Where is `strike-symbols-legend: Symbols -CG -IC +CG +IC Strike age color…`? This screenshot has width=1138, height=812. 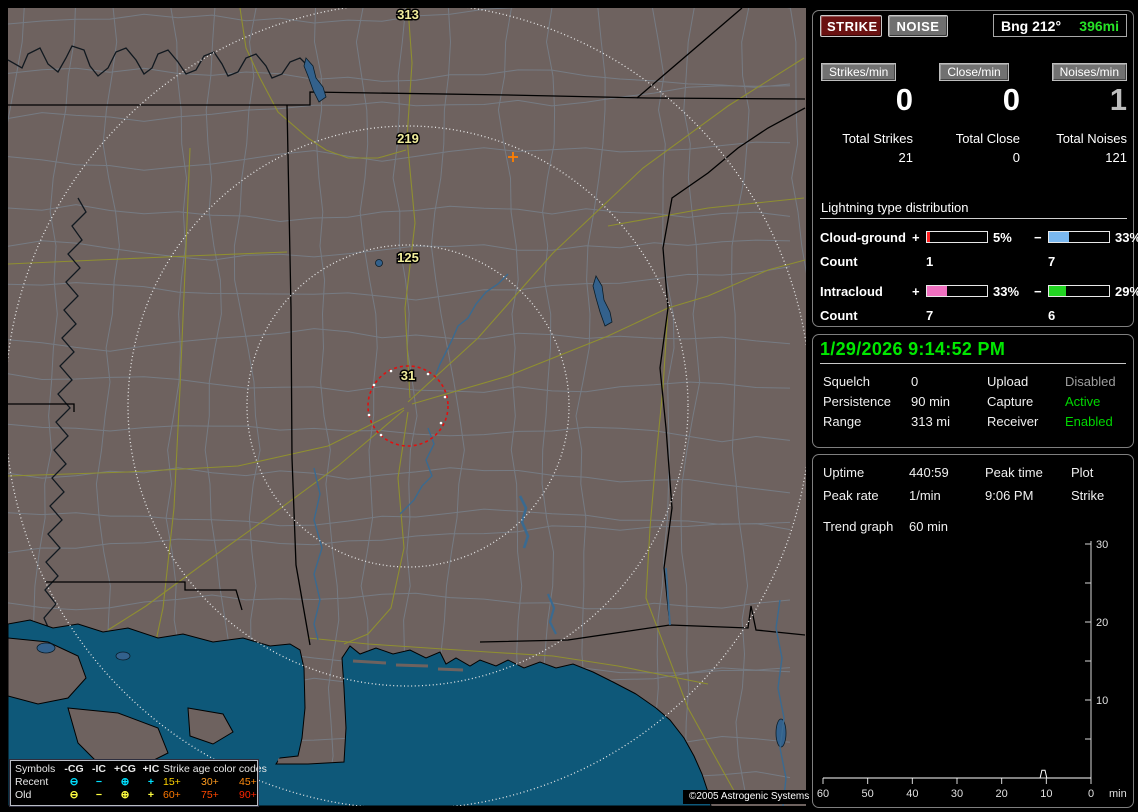
strike-symbols-legend: Symbols -CG -IC +CG +IC Strike age color… is located at coordinates (138, 783).